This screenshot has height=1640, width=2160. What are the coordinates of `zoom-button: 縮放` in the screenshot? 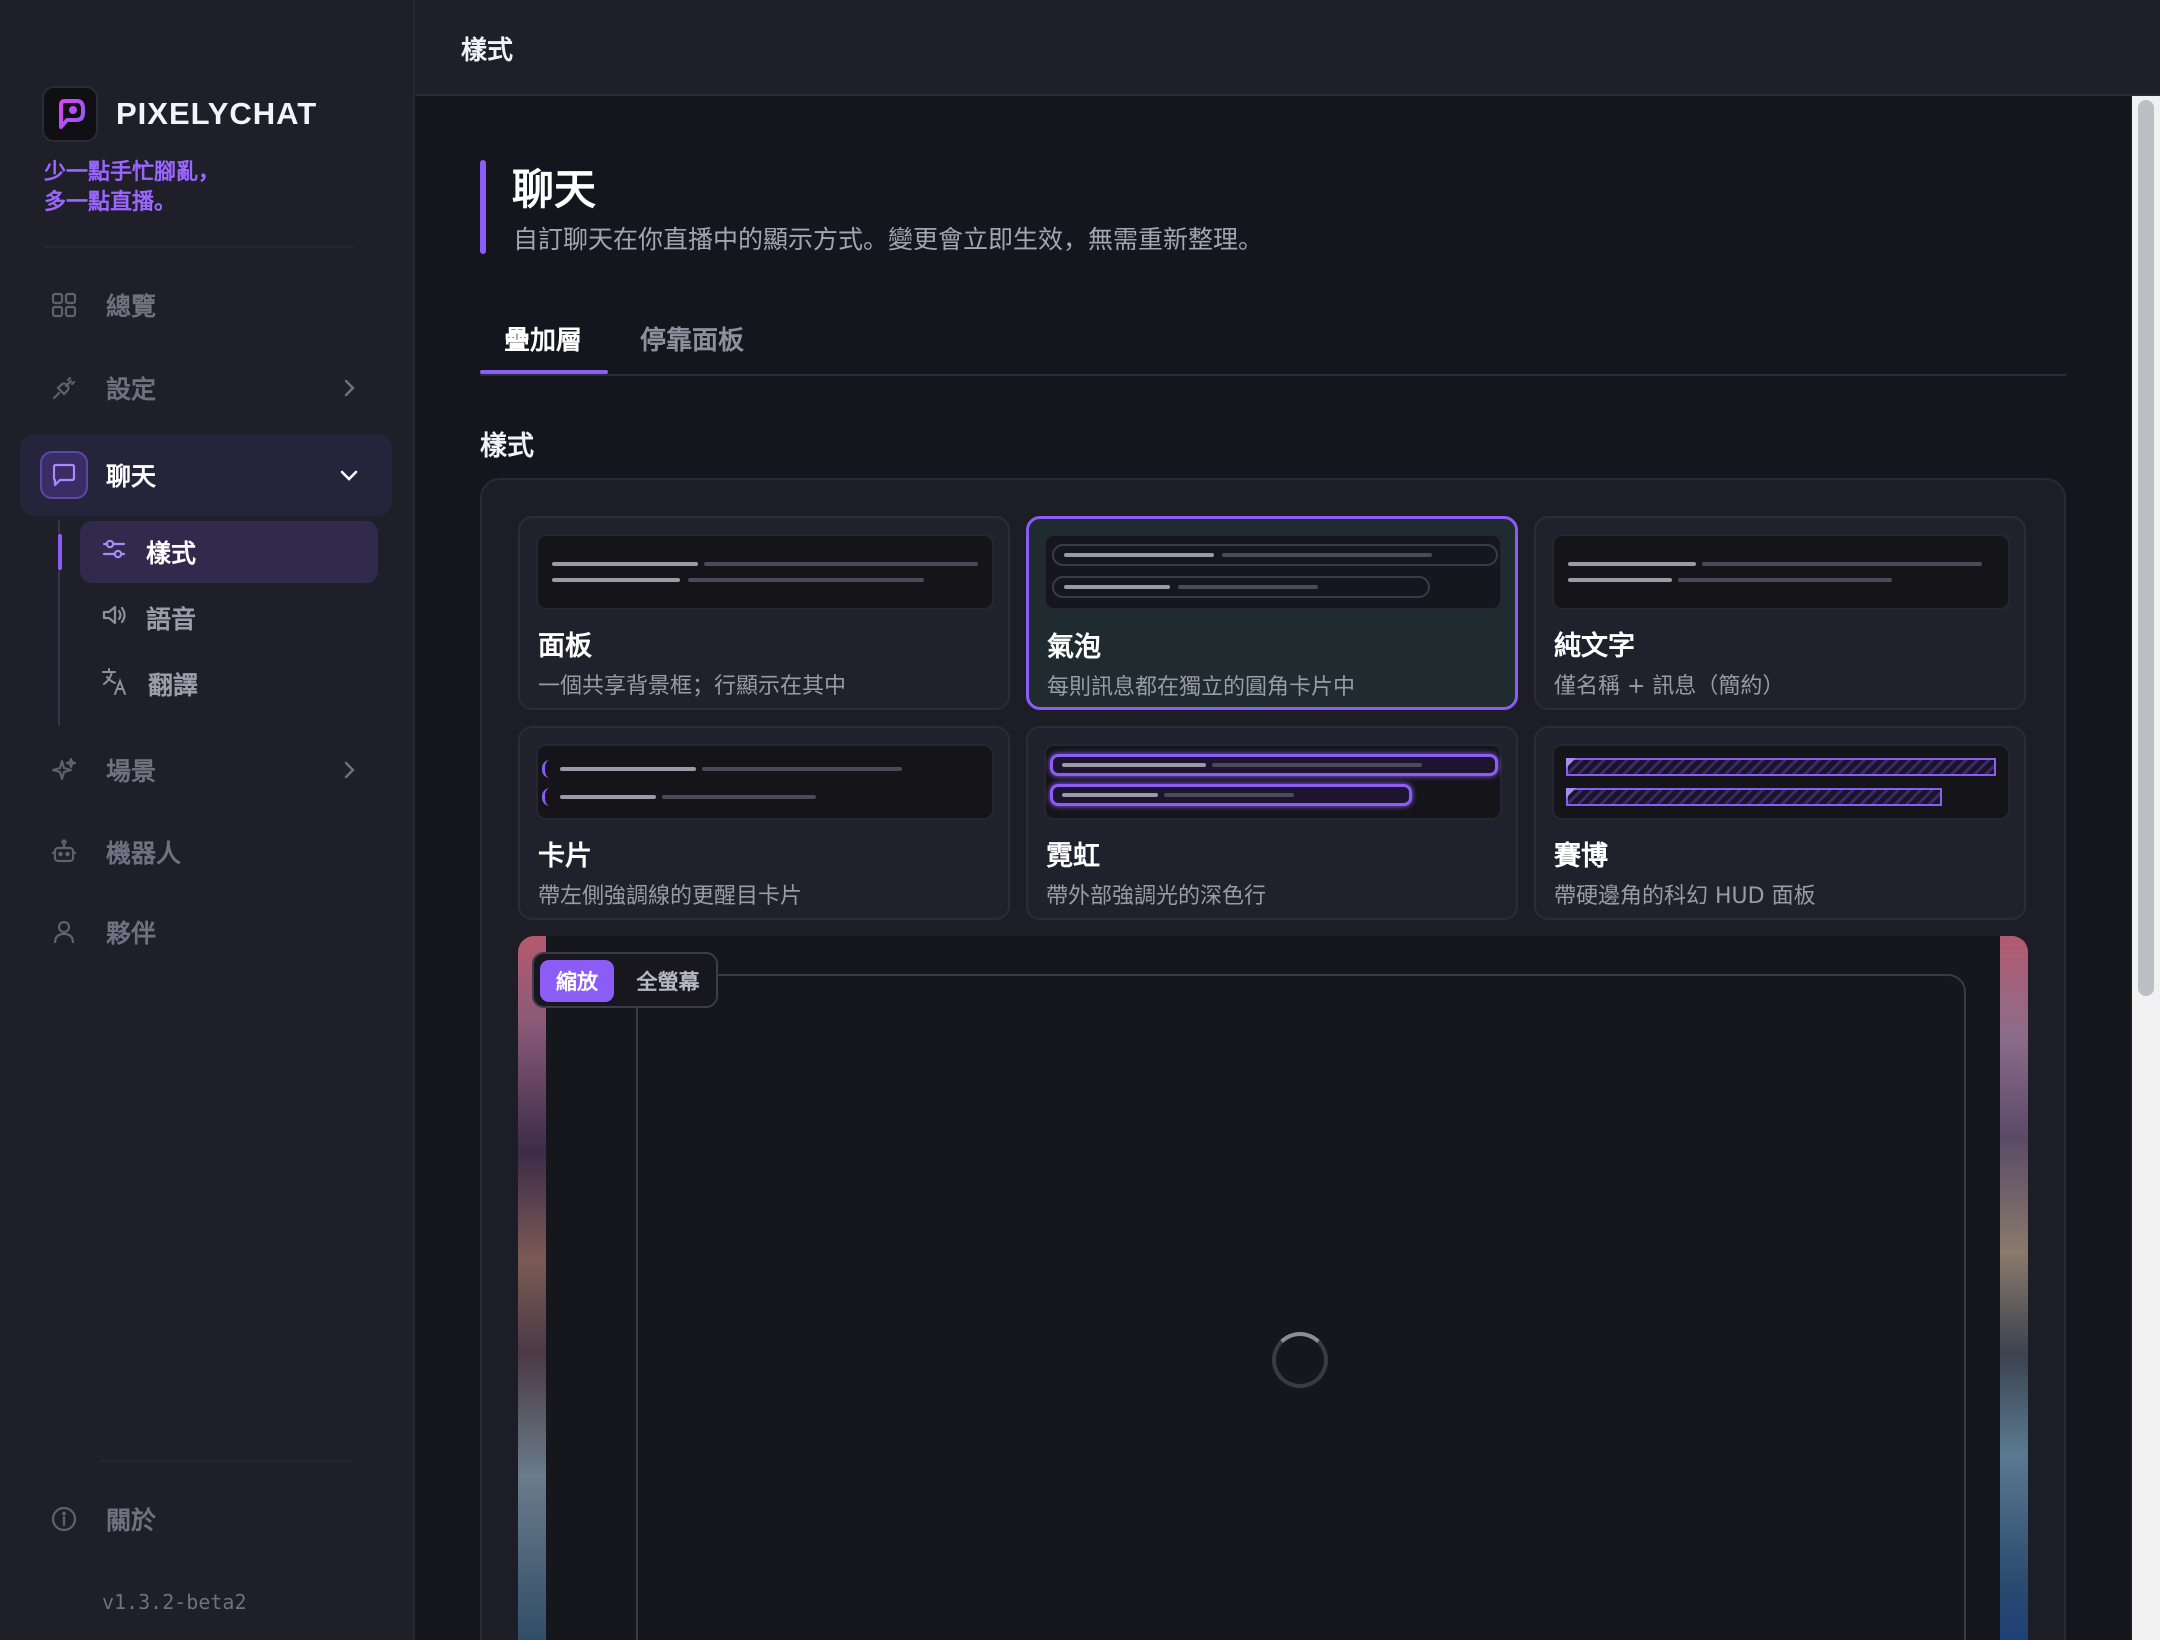 It's located at (577, 981).